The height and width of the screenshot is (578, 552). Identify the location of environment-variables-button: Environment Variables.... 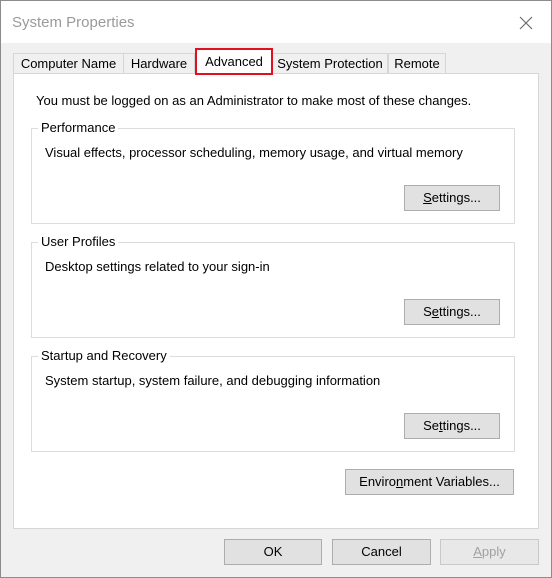
(429, 482).